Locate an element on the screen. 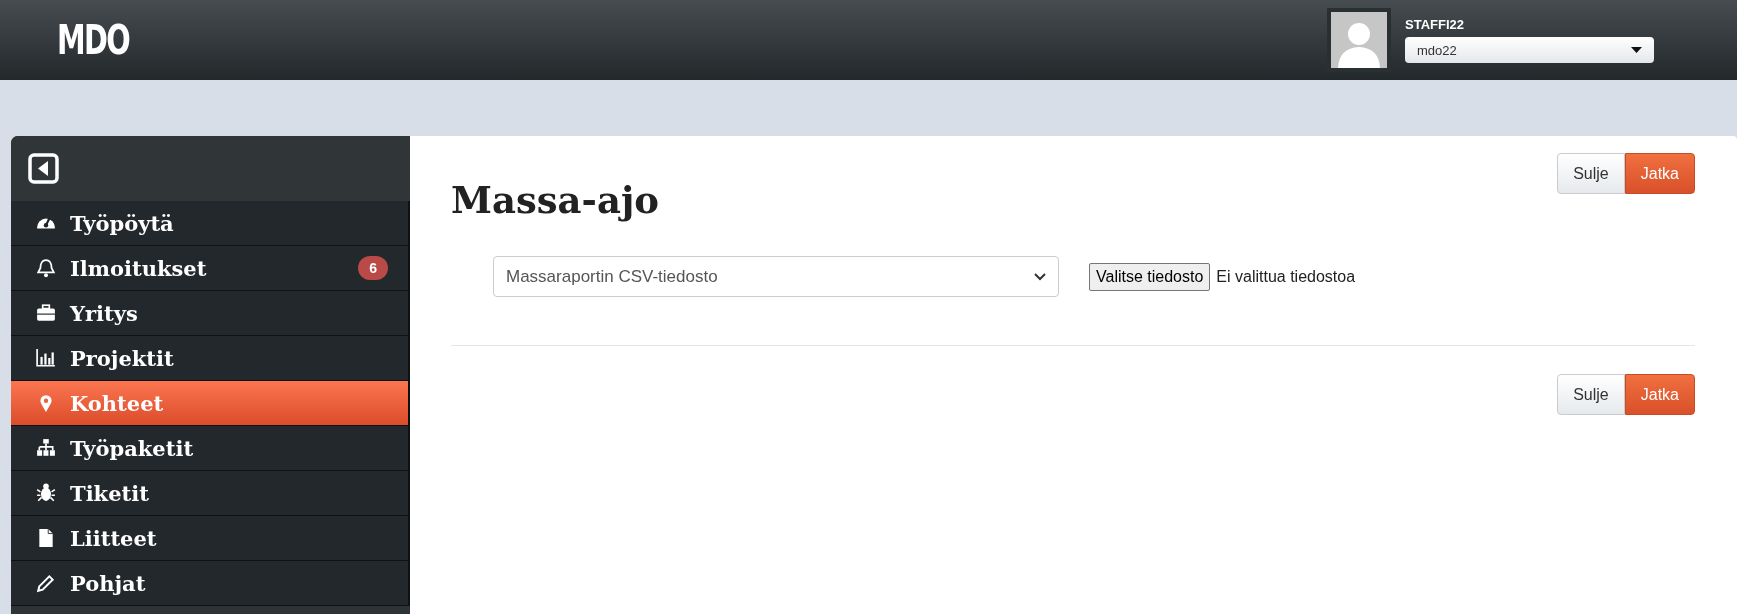  page-title: Massa-ajo is located at coordinates (555, 200).